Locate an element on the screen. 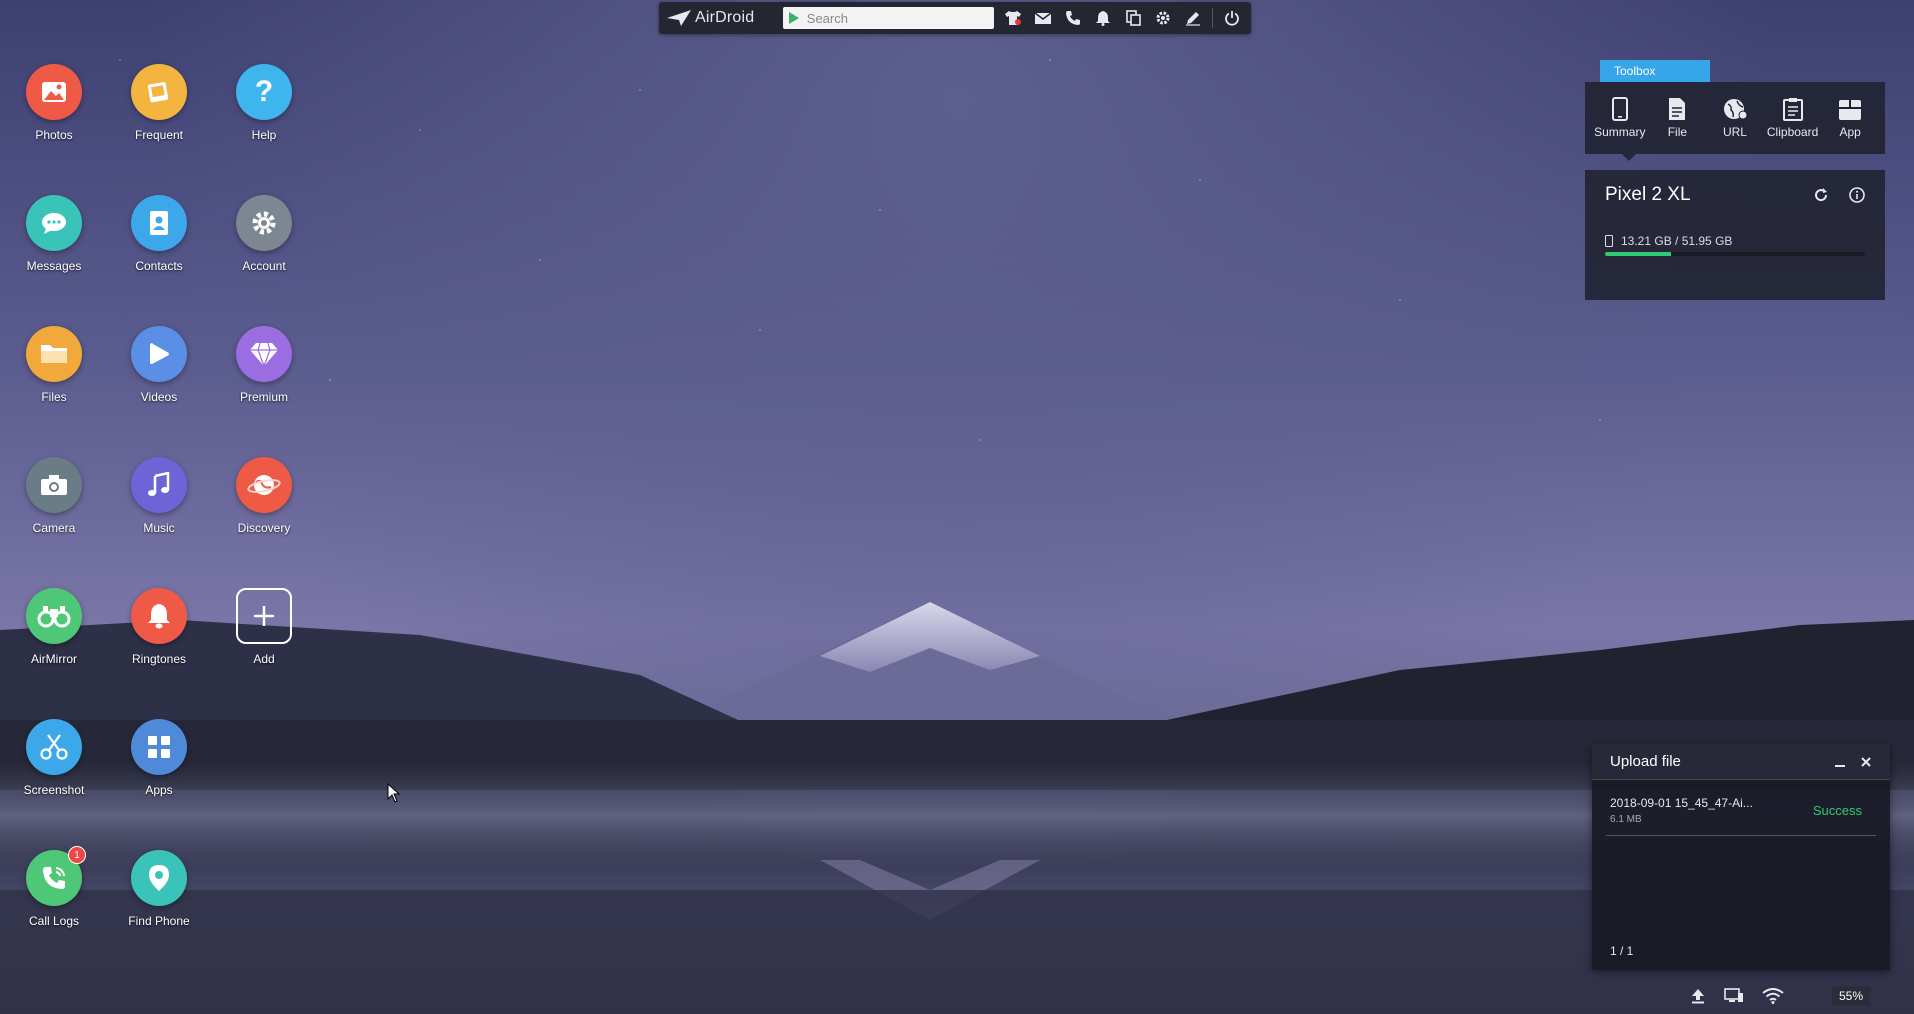 This screenshot has height=1014, width=1914. minimize-icon is located at coordinates (1840, 762).